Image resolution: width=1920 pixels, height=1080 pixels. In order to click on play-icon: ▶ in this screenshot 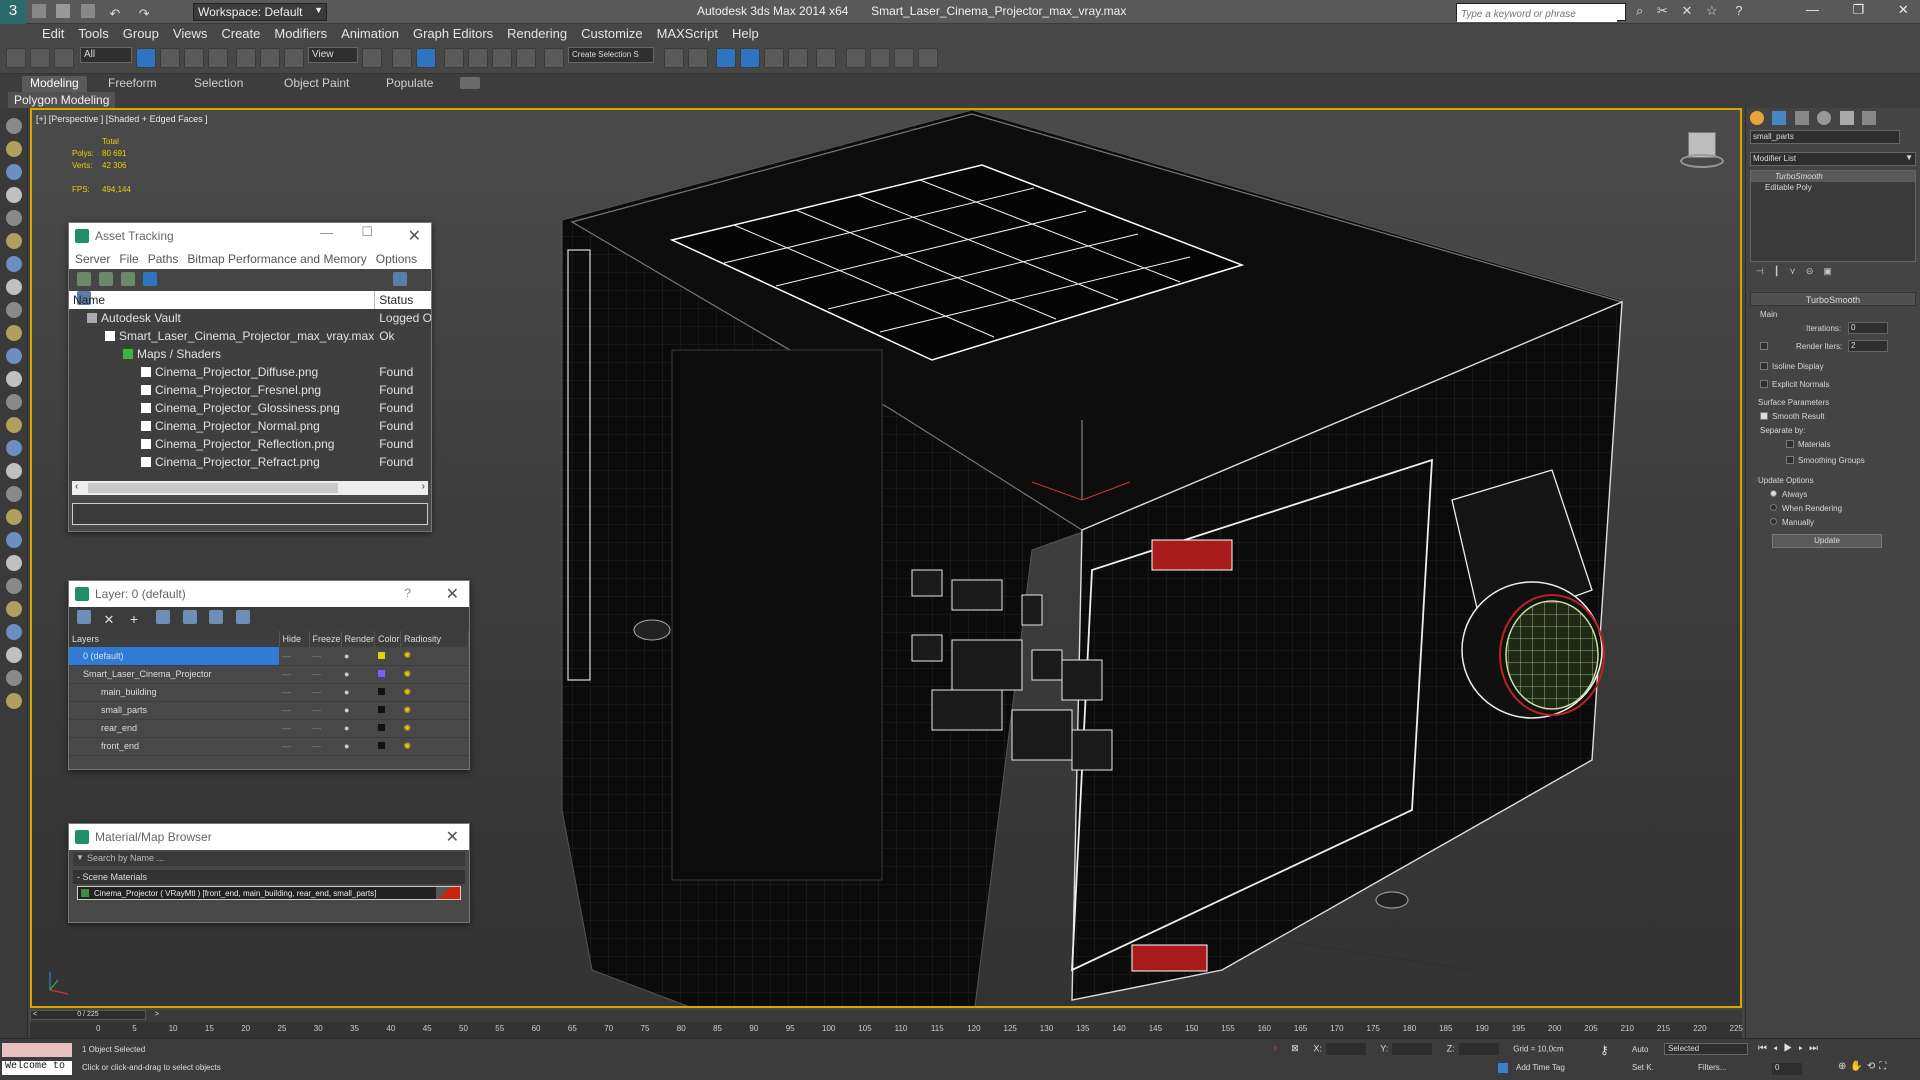, I will do `click(1791, 1048)`.